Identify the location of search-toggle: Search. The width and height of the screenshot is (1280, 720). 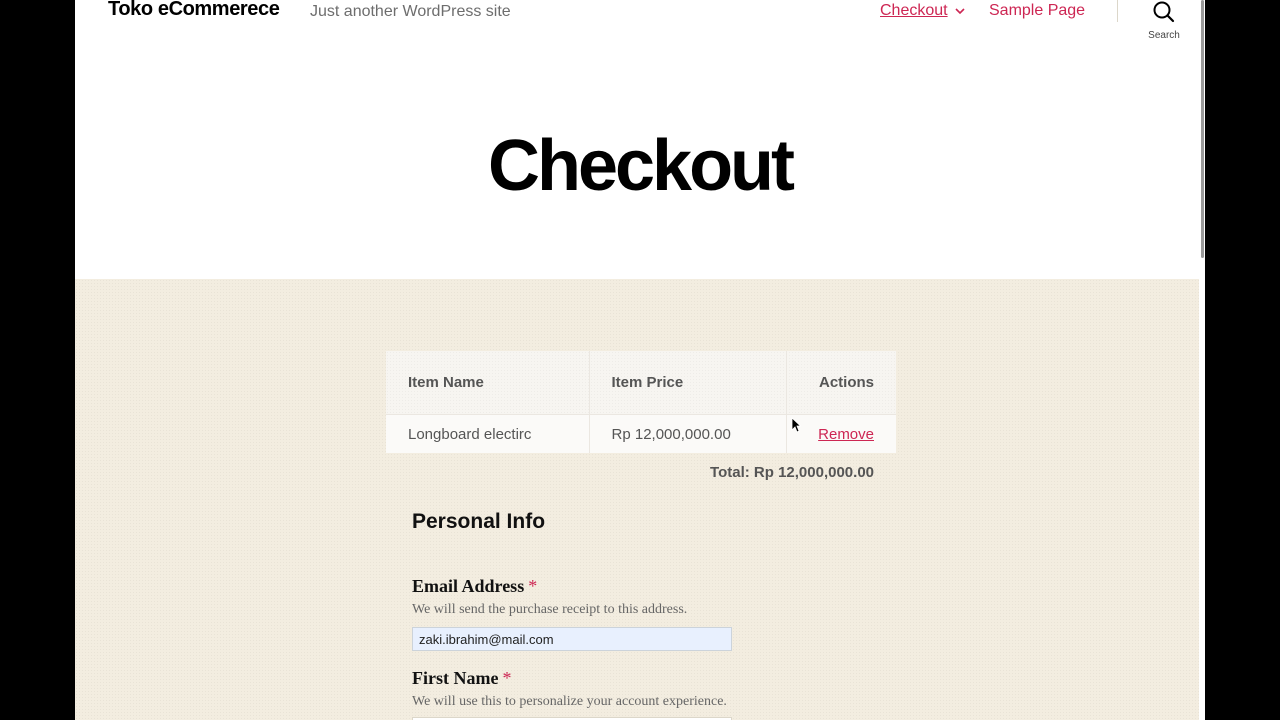
(1164, 22).